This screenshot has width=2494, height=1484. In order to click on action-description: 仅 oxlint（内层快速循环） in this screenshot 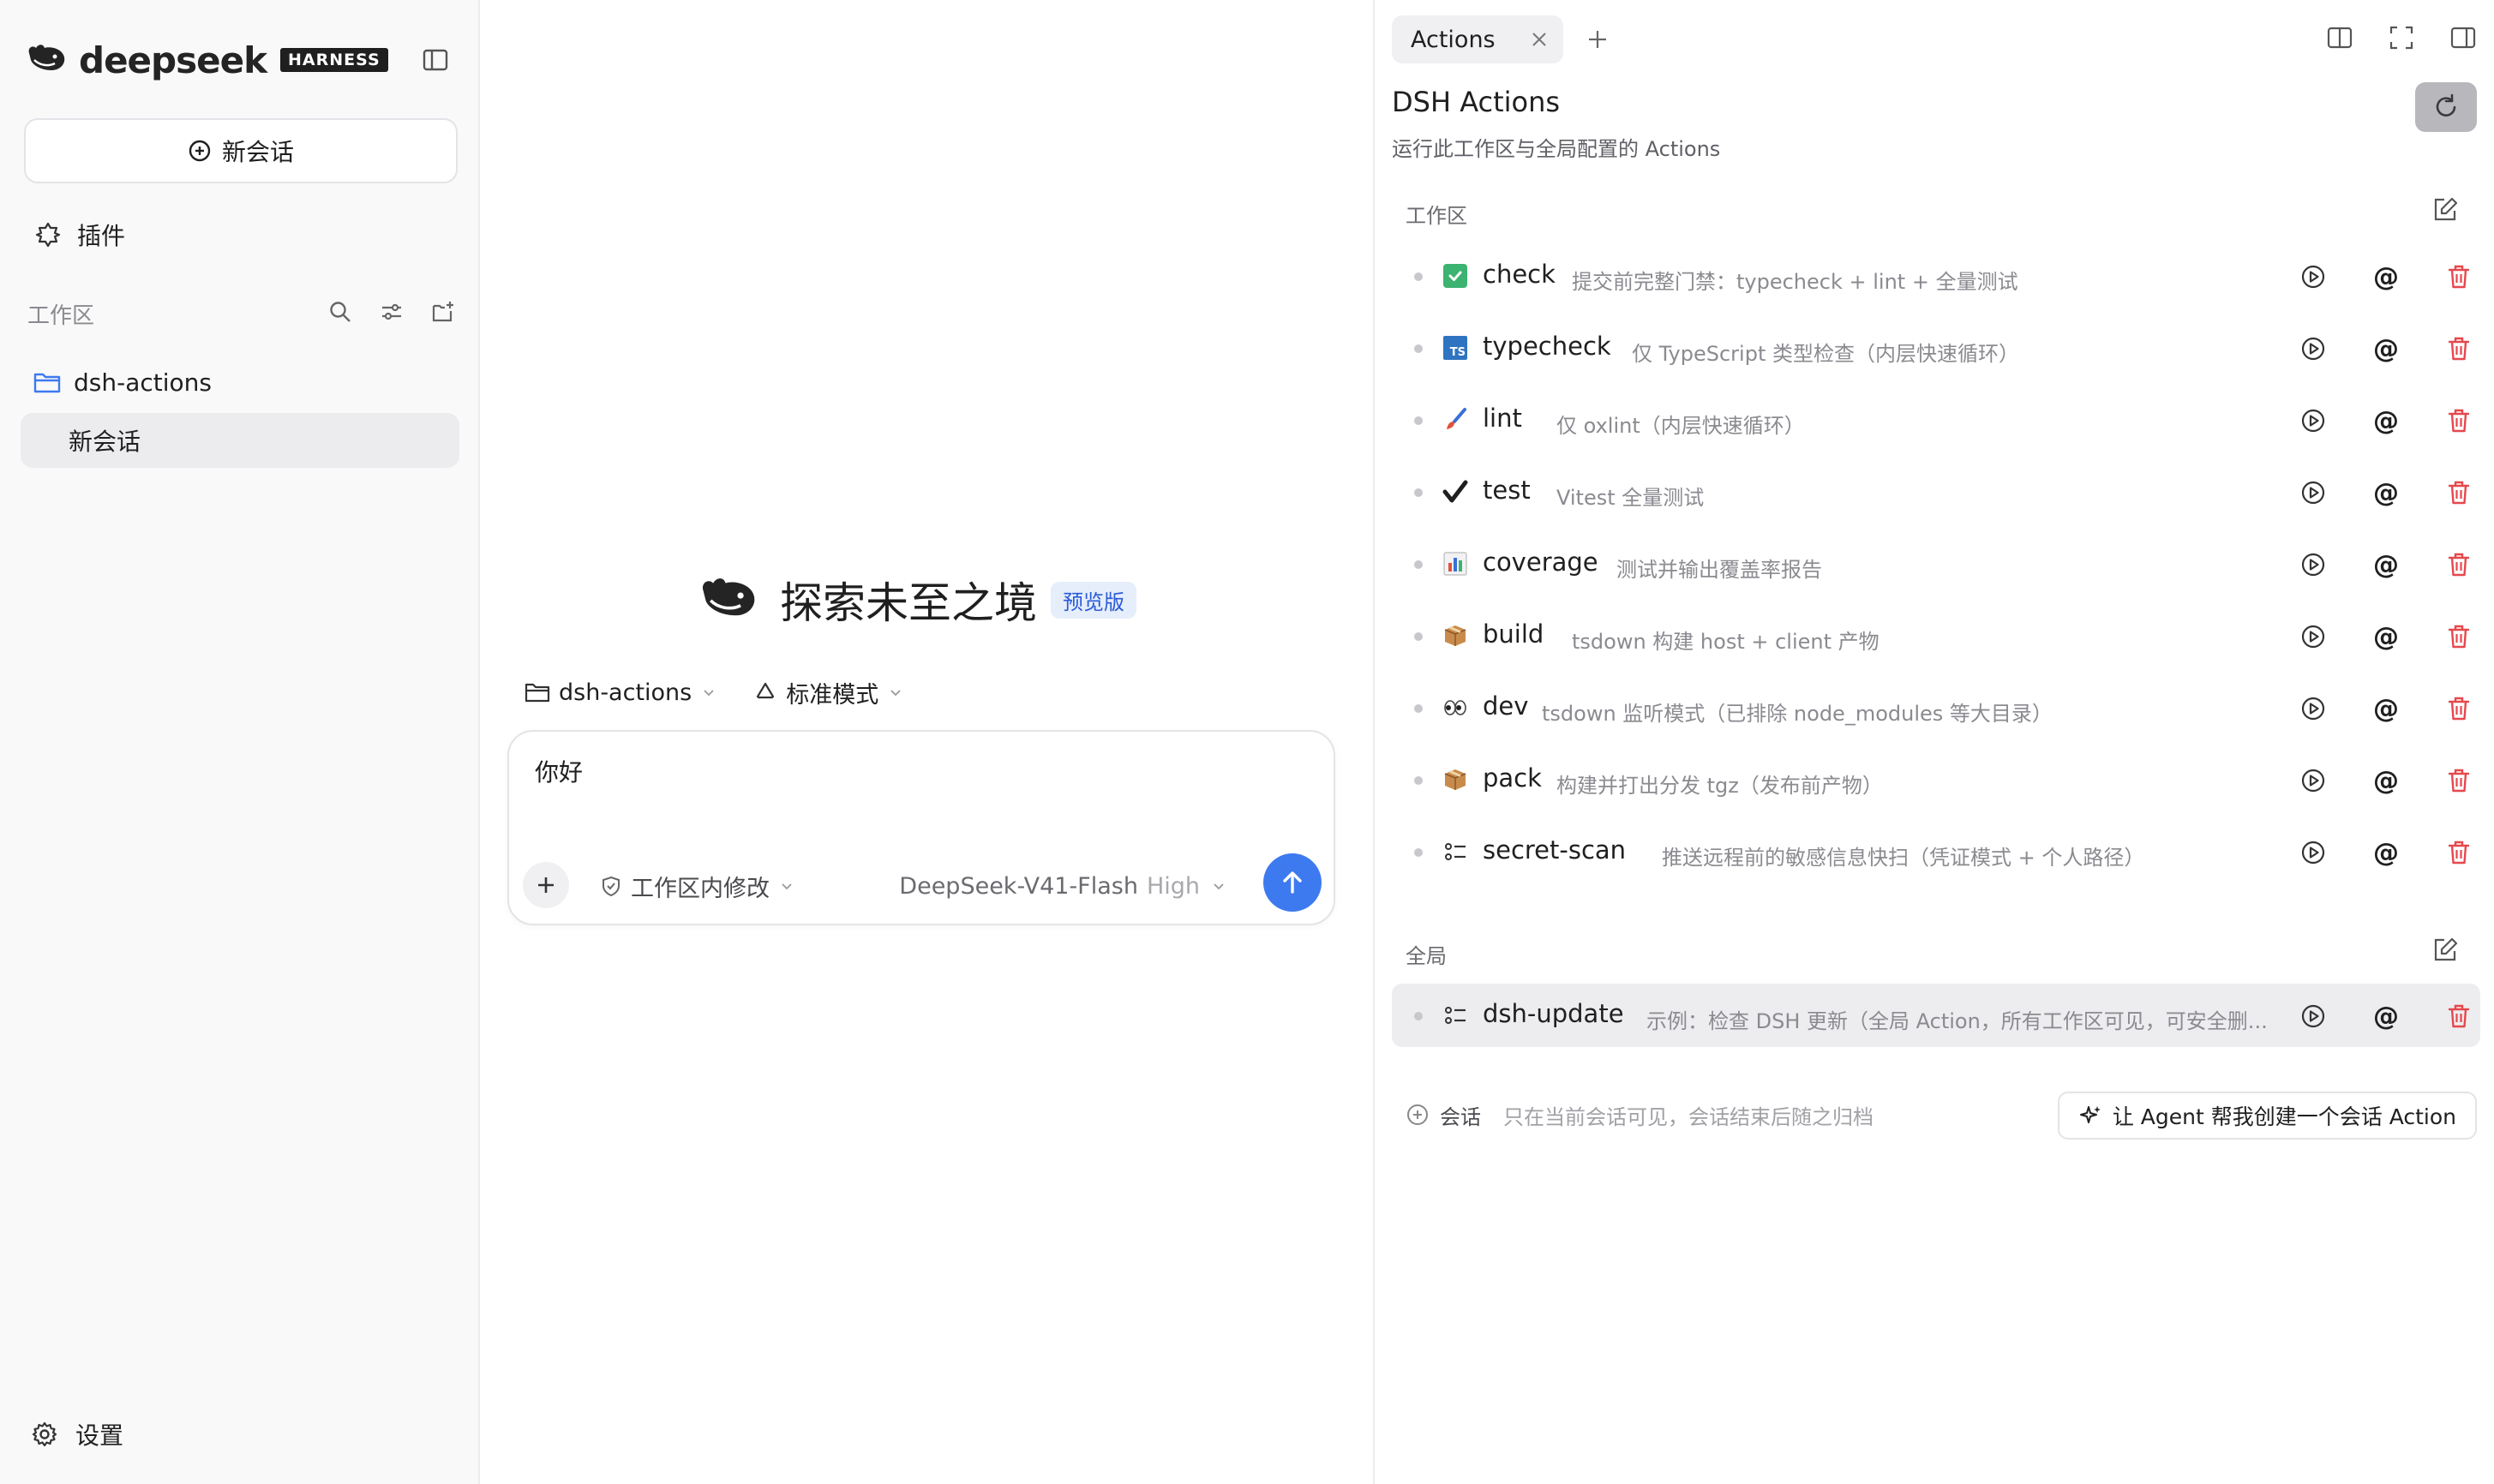, I will do `click(1680, 426)`.